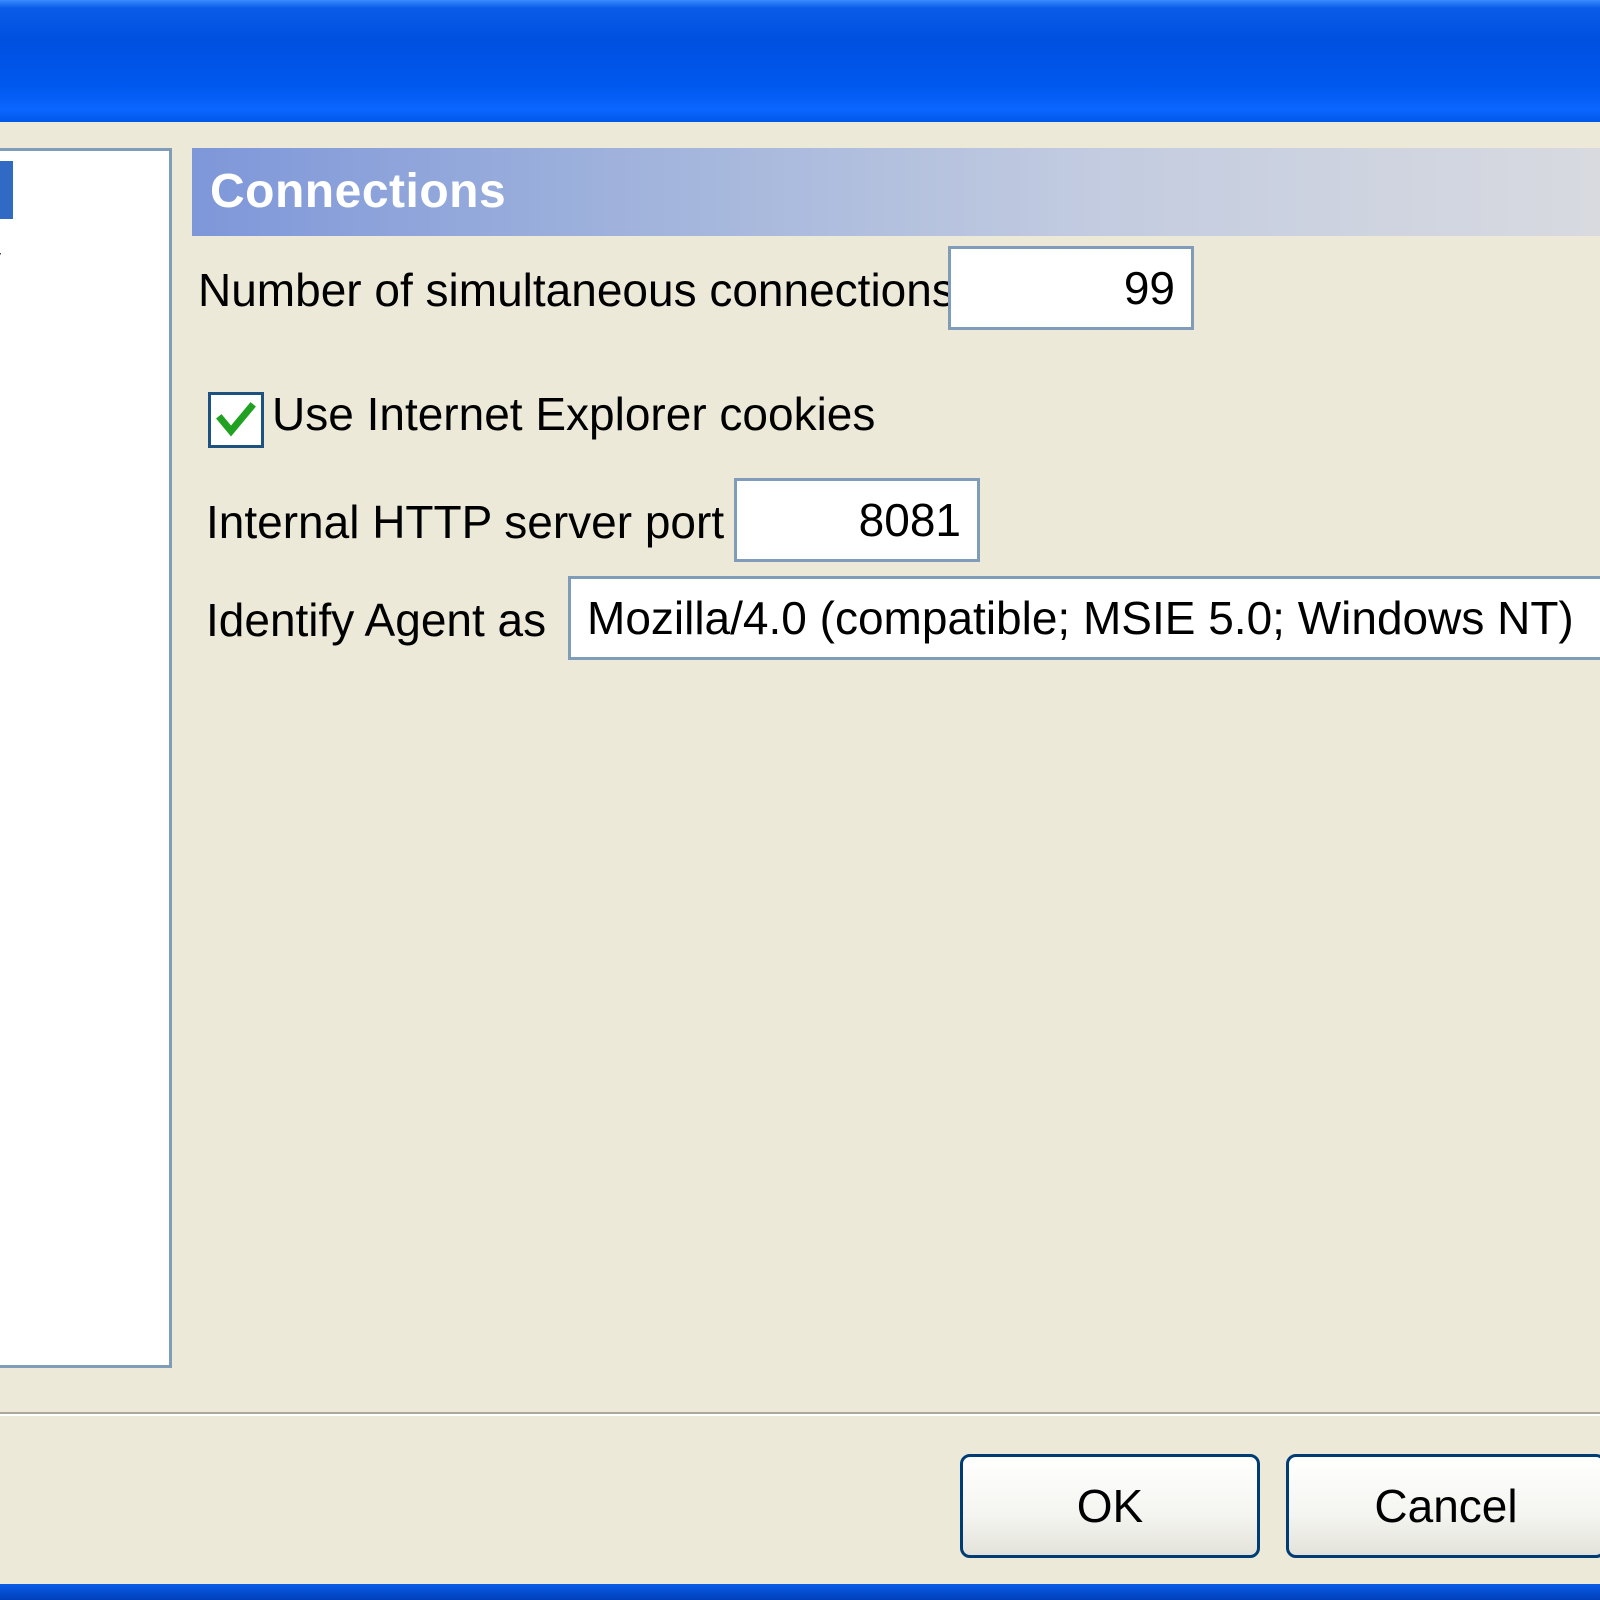  I want to click on checkmark-icon, so click(236, 419).